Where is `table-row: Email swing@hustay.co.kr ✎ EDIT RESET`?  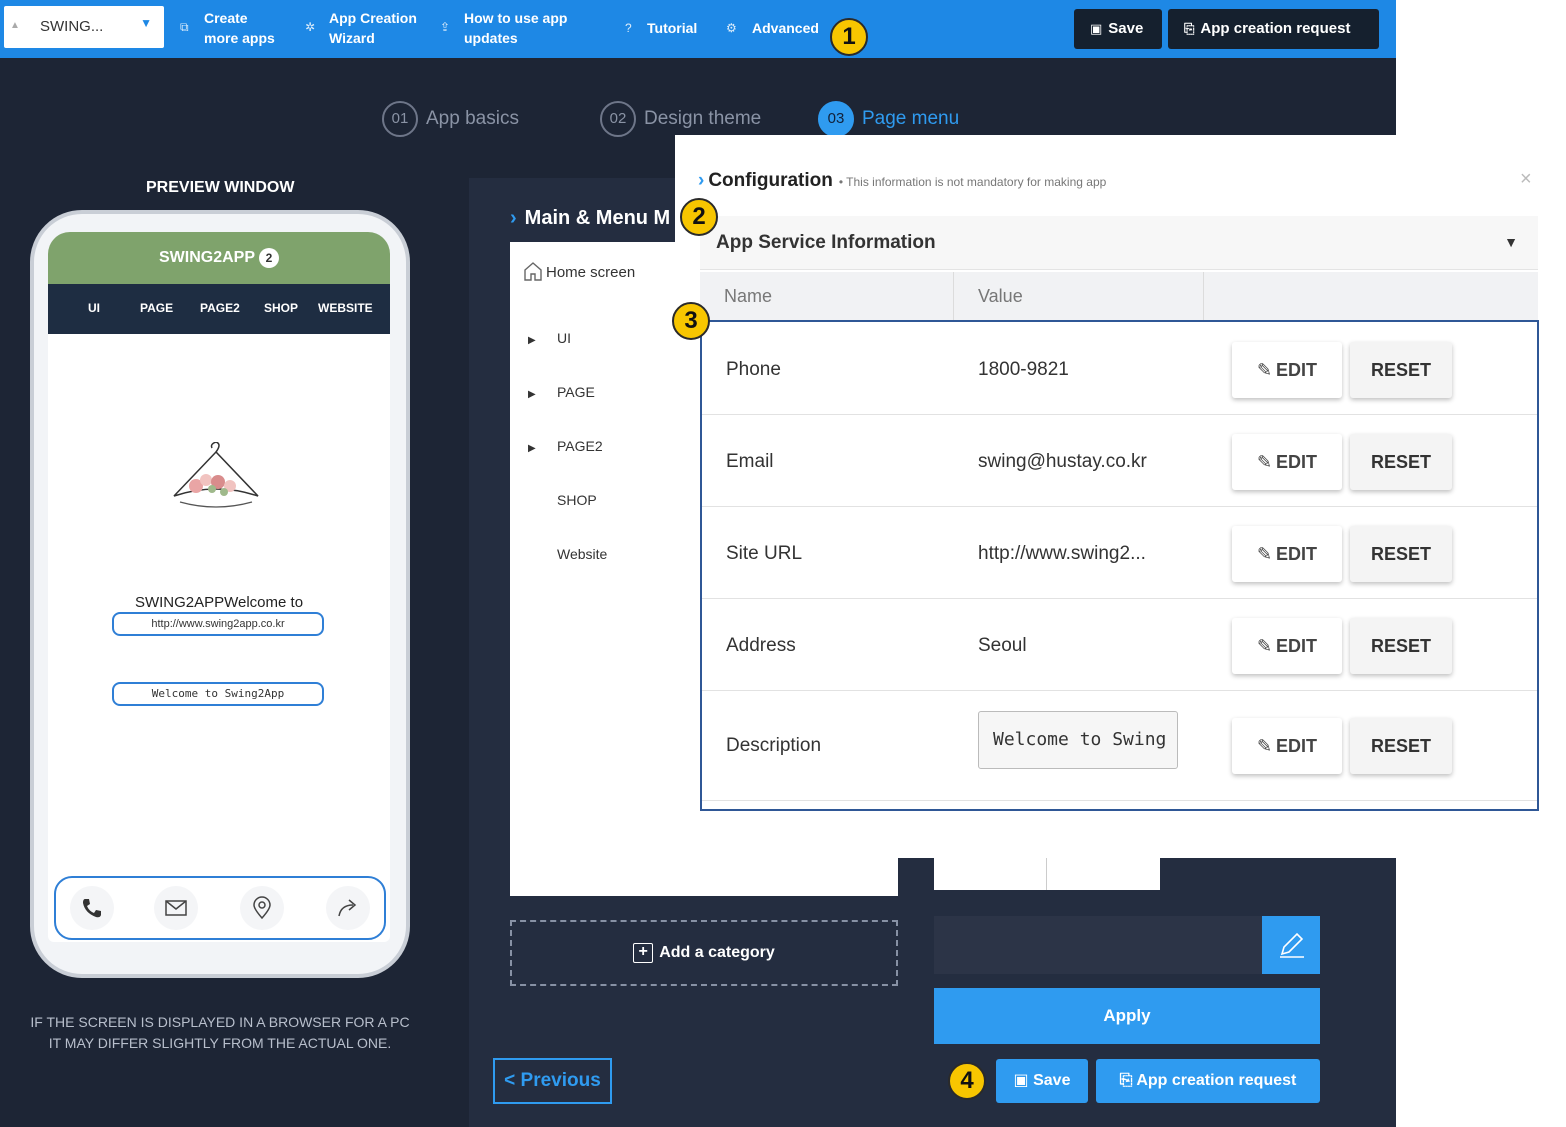 table-row: Email swing@hustay.co.kr ✎ EDIT RESET is located at coordinates (1119, 461).